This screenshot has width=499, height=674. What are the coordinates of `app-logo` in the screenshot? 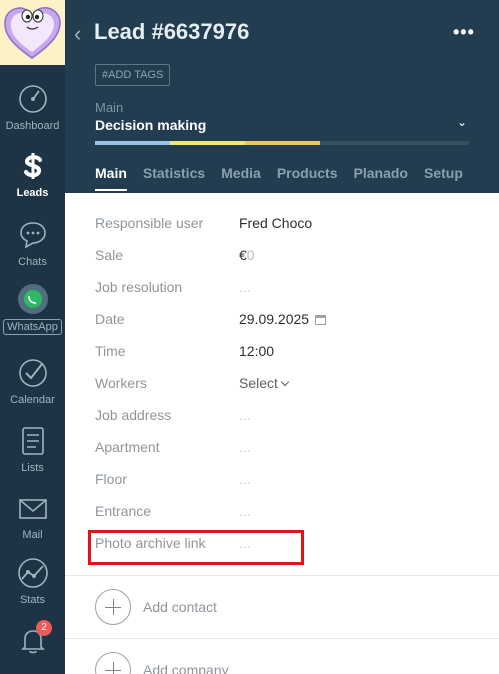 It's located at (32, 32).